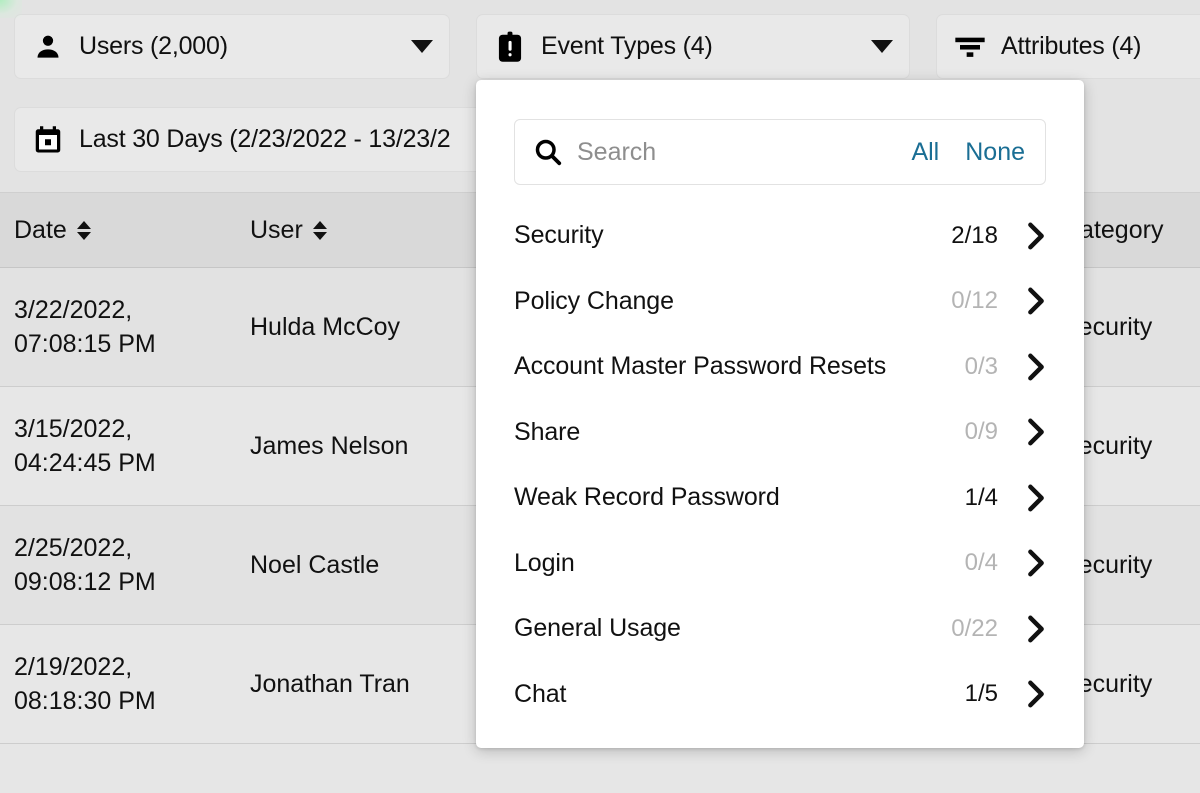 The height and width of the screenshot is (793, 1200). Describe the element at coordinates (232, 46) in the screenshot. I see `users-filter-button: Users (2,000)` at that location.